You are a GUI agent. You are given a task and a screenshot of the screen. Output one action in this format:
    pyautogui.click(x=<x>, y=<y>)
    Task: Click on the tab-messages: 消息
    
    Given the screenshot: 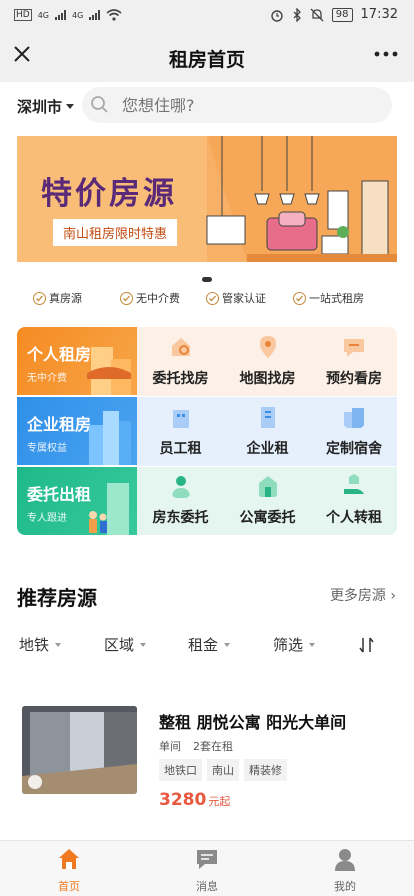 What is the action you would take?
    pyautogui.click(x=207, y=870)
    